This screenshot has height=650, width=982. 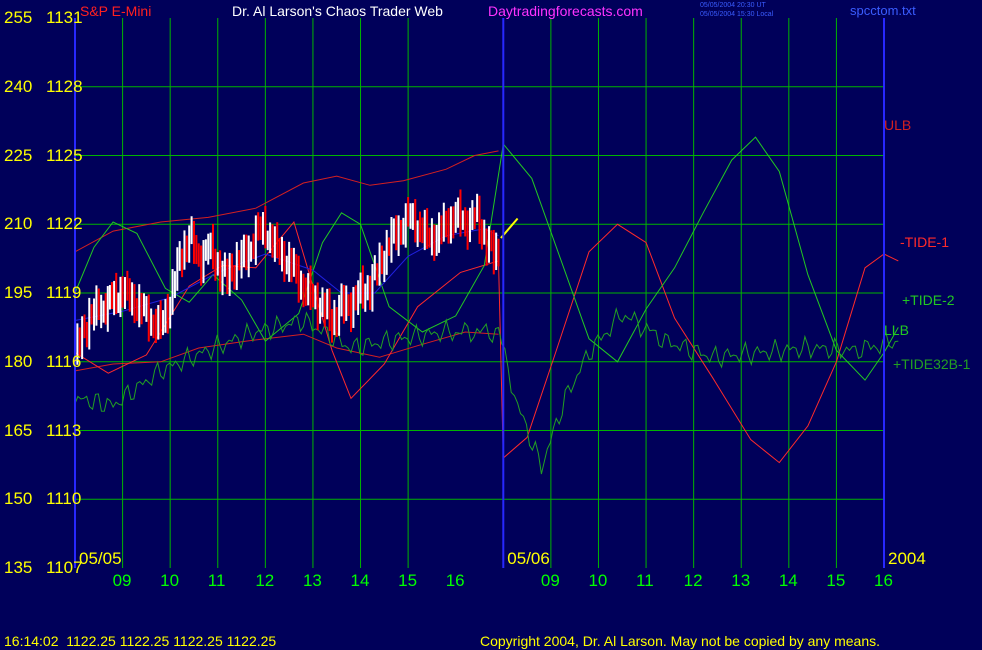 I want to click on y-tick-label-price: 1110, so click(x=64, y=499).